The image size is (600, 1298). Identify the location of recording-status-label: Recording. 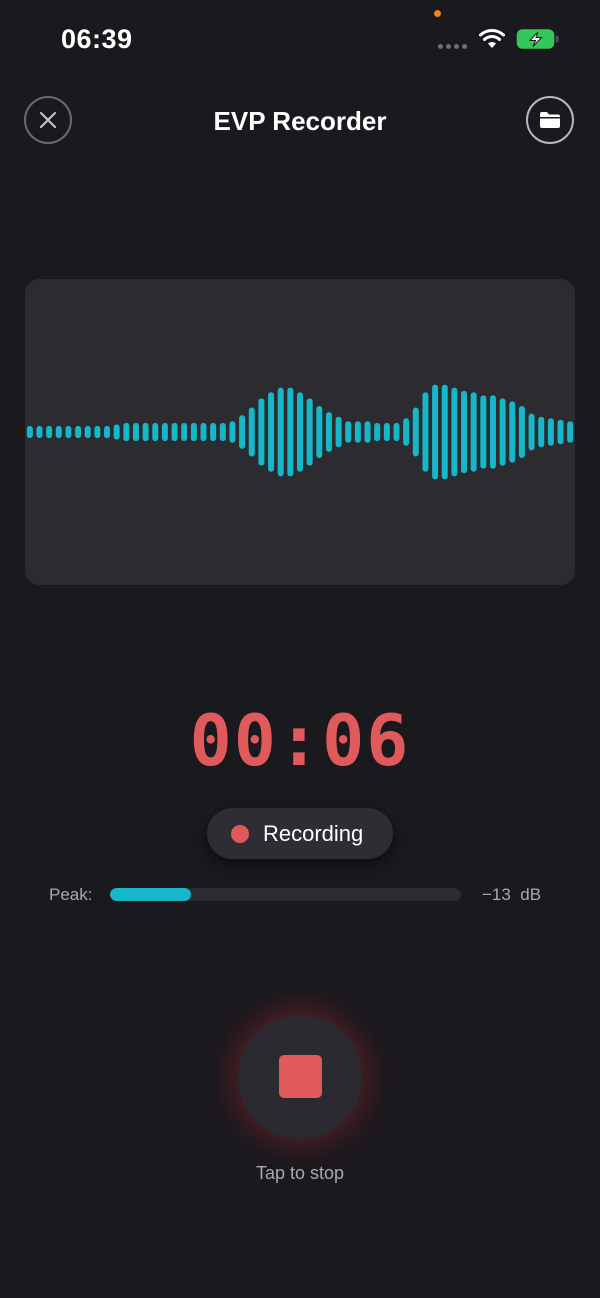
(313, 833).